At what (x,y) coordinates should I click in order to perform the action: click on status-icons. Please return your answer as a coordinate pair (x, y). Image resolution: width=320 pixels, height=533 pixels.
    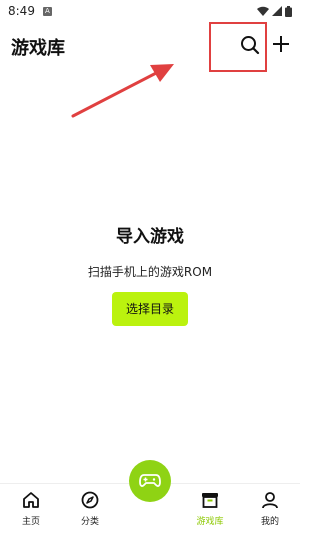
    Looking at the image, I should click on (274, 11).